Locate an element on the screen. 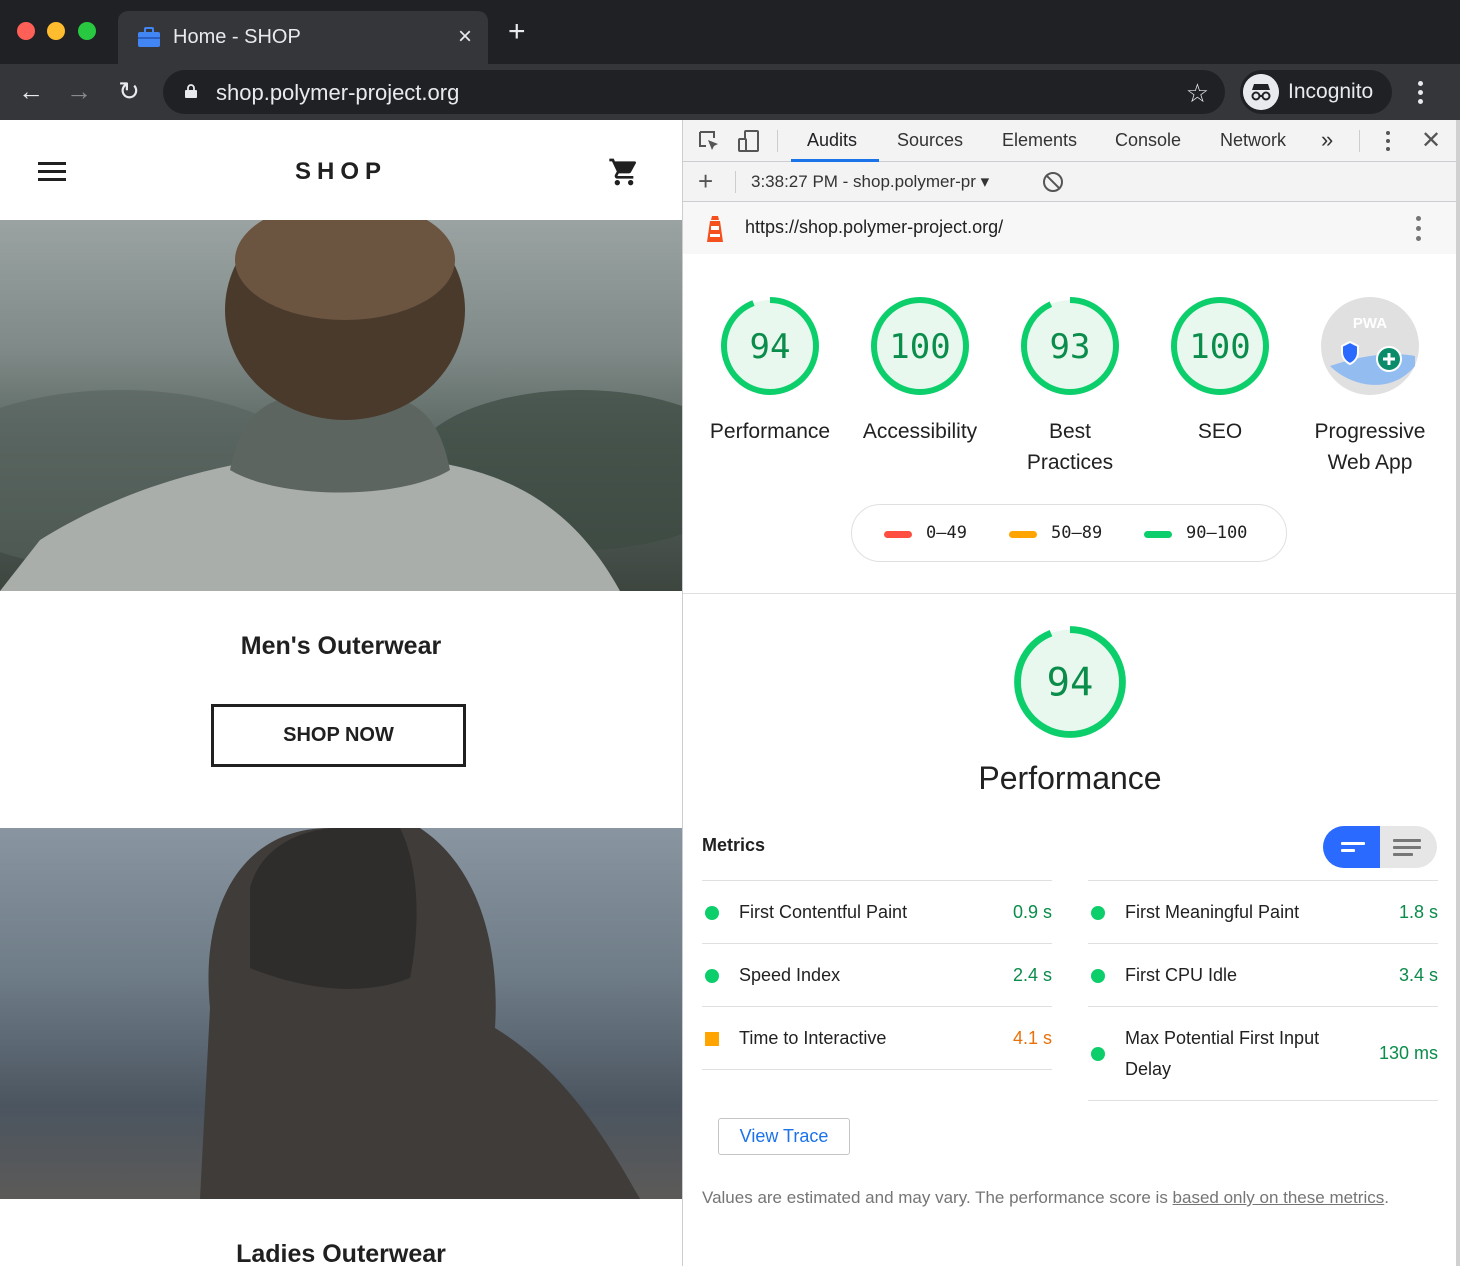 The image size is (1460, 1266). tab-console: Console is located at coordinates (1148, 140).